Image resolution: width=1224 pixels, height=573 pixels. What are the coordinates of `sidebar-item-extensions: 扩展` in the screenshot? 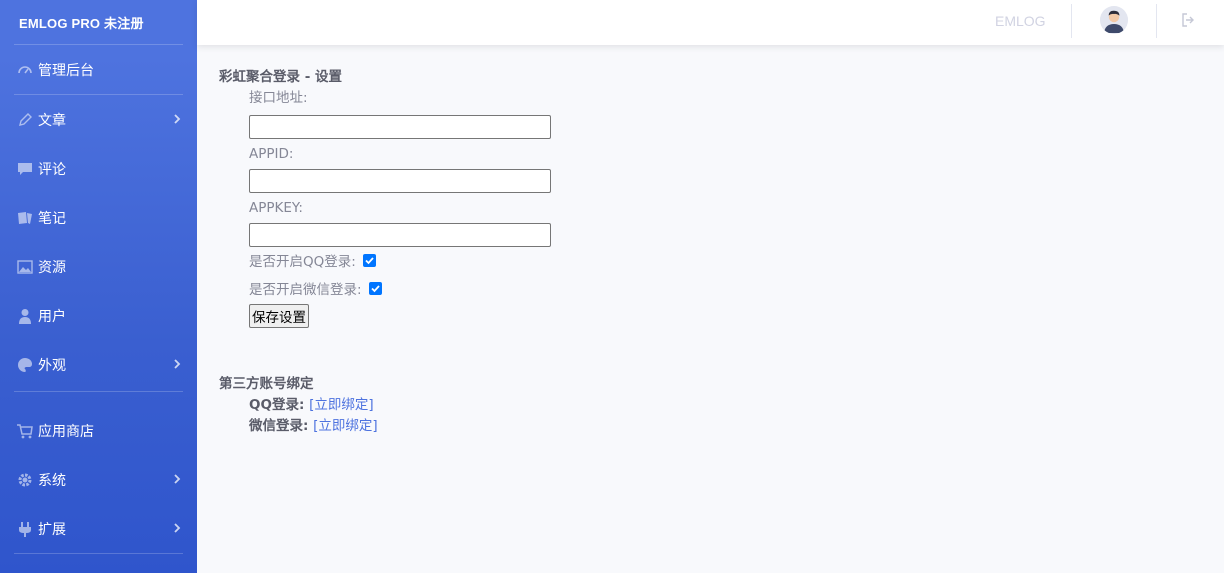 It's located at (98, 528).